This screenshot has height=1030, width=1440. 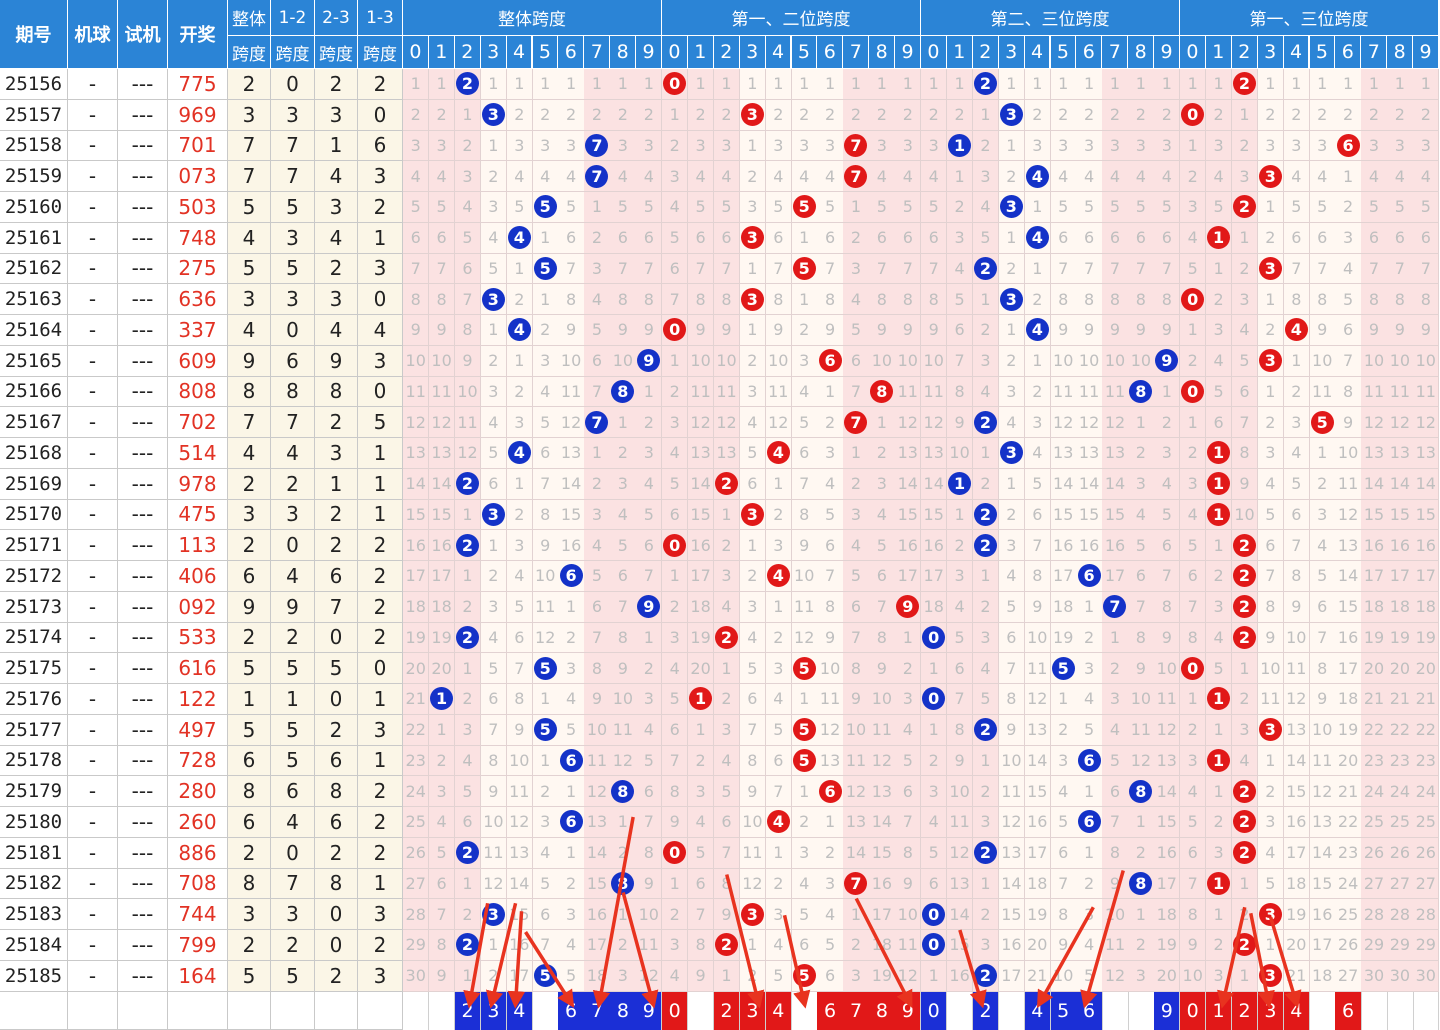 What do you see at coordinates (1063, 1010) in the screenshot?
I see `selected-digit: 5` at bounding box center [1063, 1010].